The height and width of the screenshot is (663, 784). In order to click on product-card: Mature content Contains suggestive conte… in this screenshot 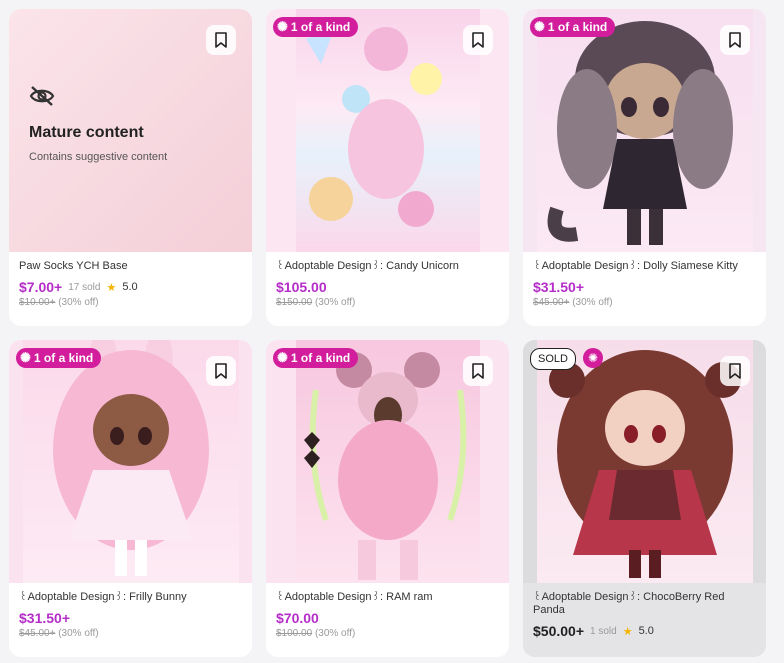, I will do `click(130, 167)`.